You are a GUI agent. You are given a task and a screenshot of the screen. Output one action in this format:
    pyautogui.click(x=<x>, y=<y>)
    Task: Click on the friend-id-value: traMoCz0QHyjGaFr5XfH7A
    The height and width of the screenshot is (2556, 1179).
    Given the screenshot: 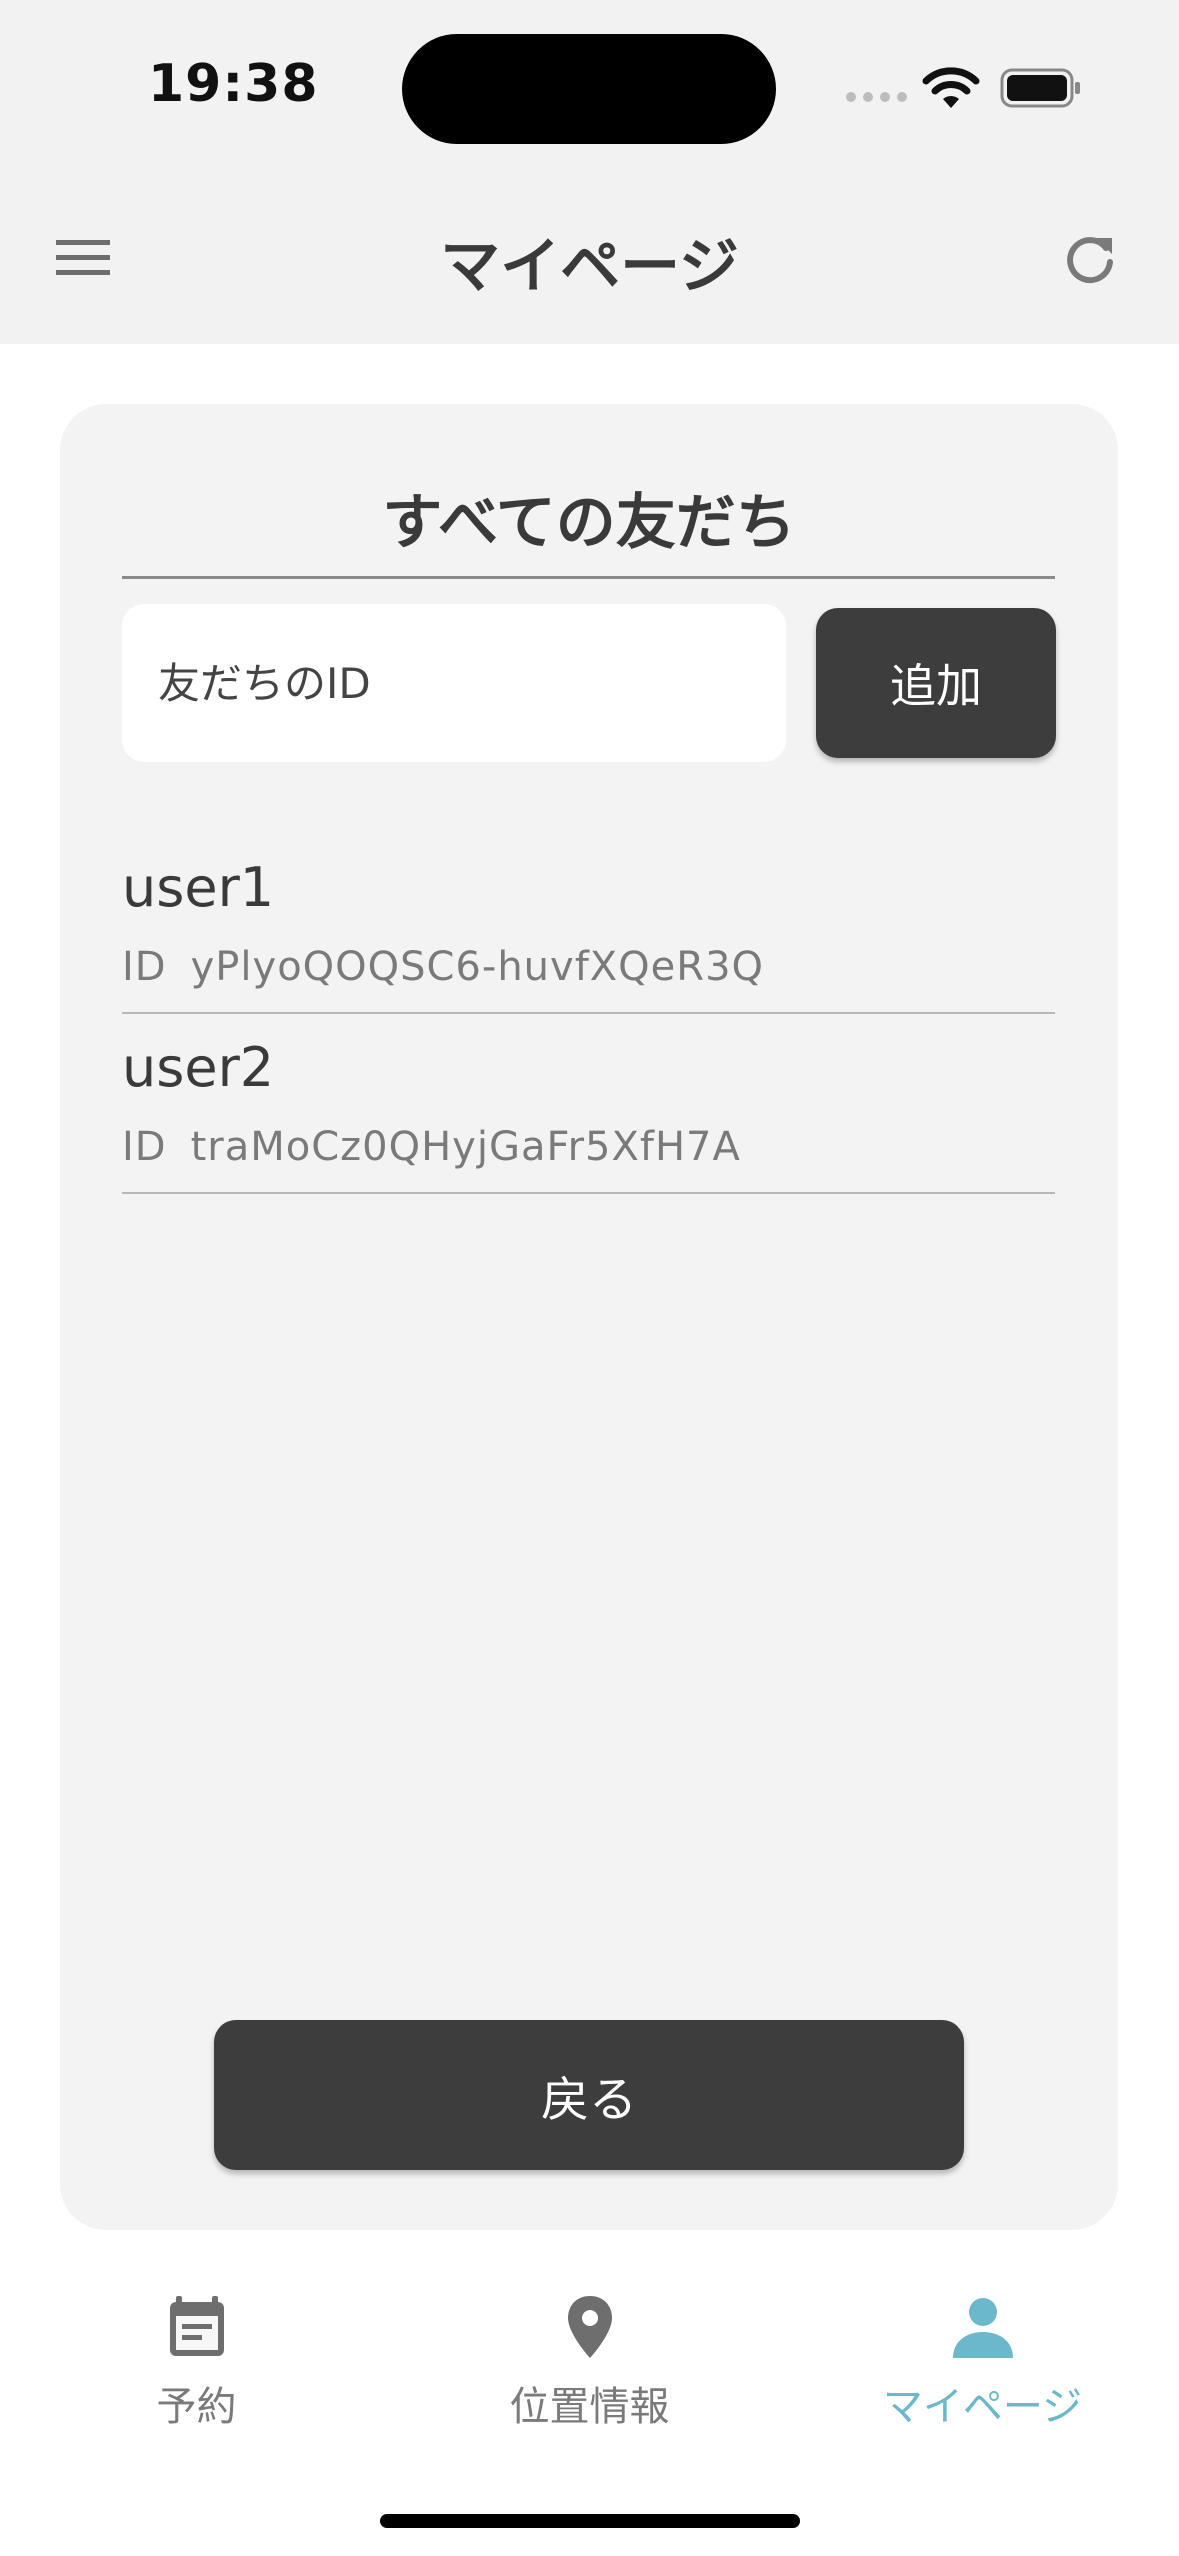 What is the action you would take?
    pyautogui.click(x=465, y=1147)
    